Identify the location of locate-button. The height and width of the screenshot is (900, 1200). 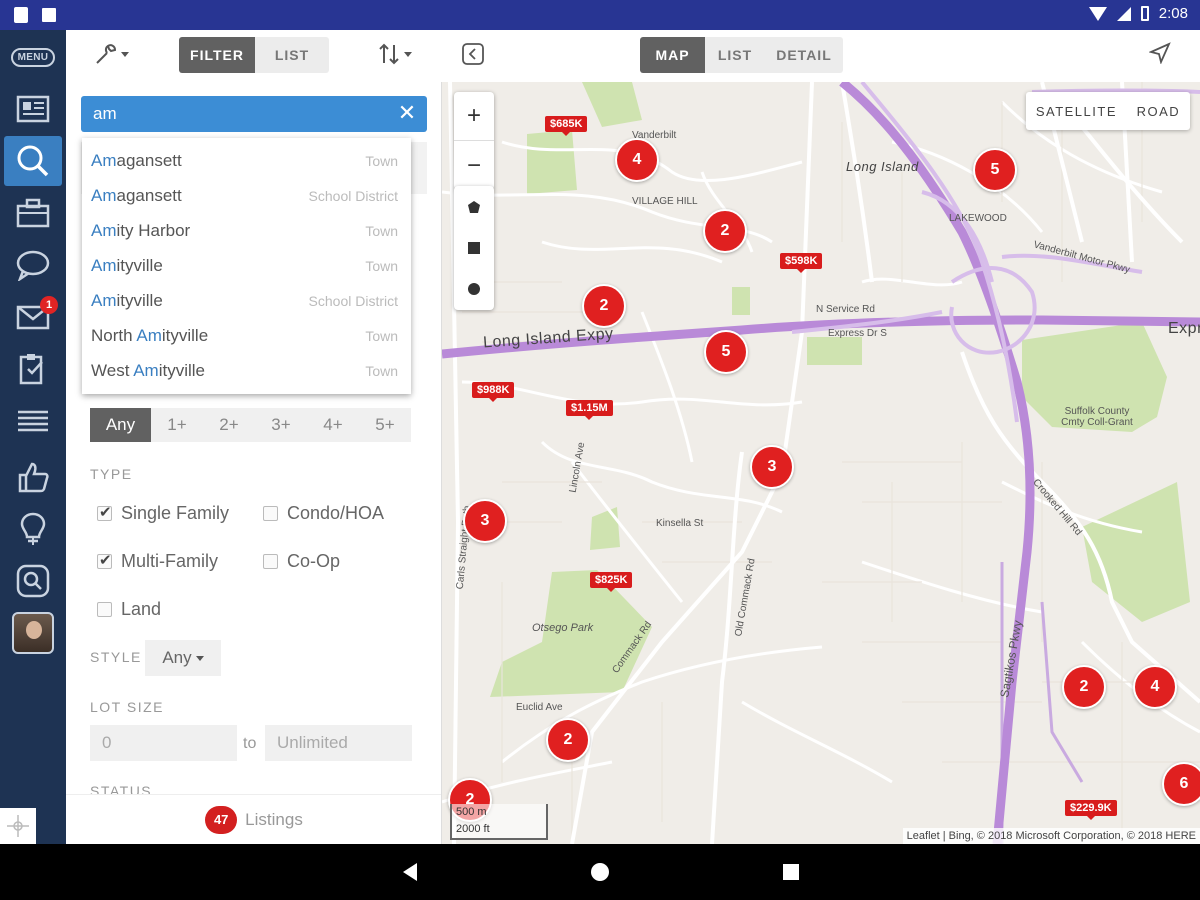
(1160, 53).